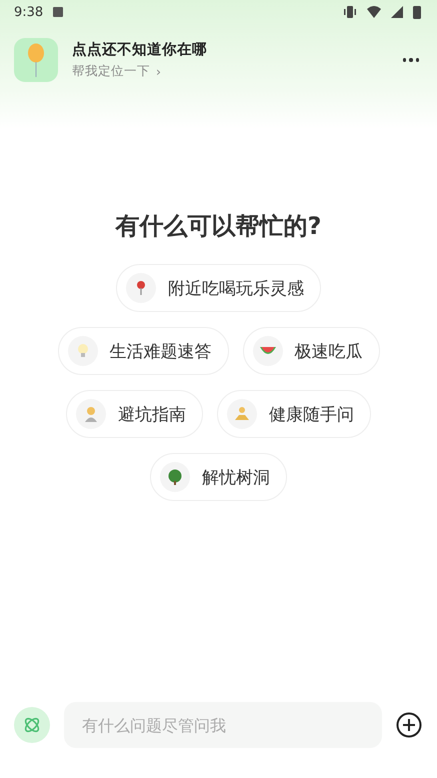  I want to click on question-input: 有什么问题尽管问我, so click(223, 725).